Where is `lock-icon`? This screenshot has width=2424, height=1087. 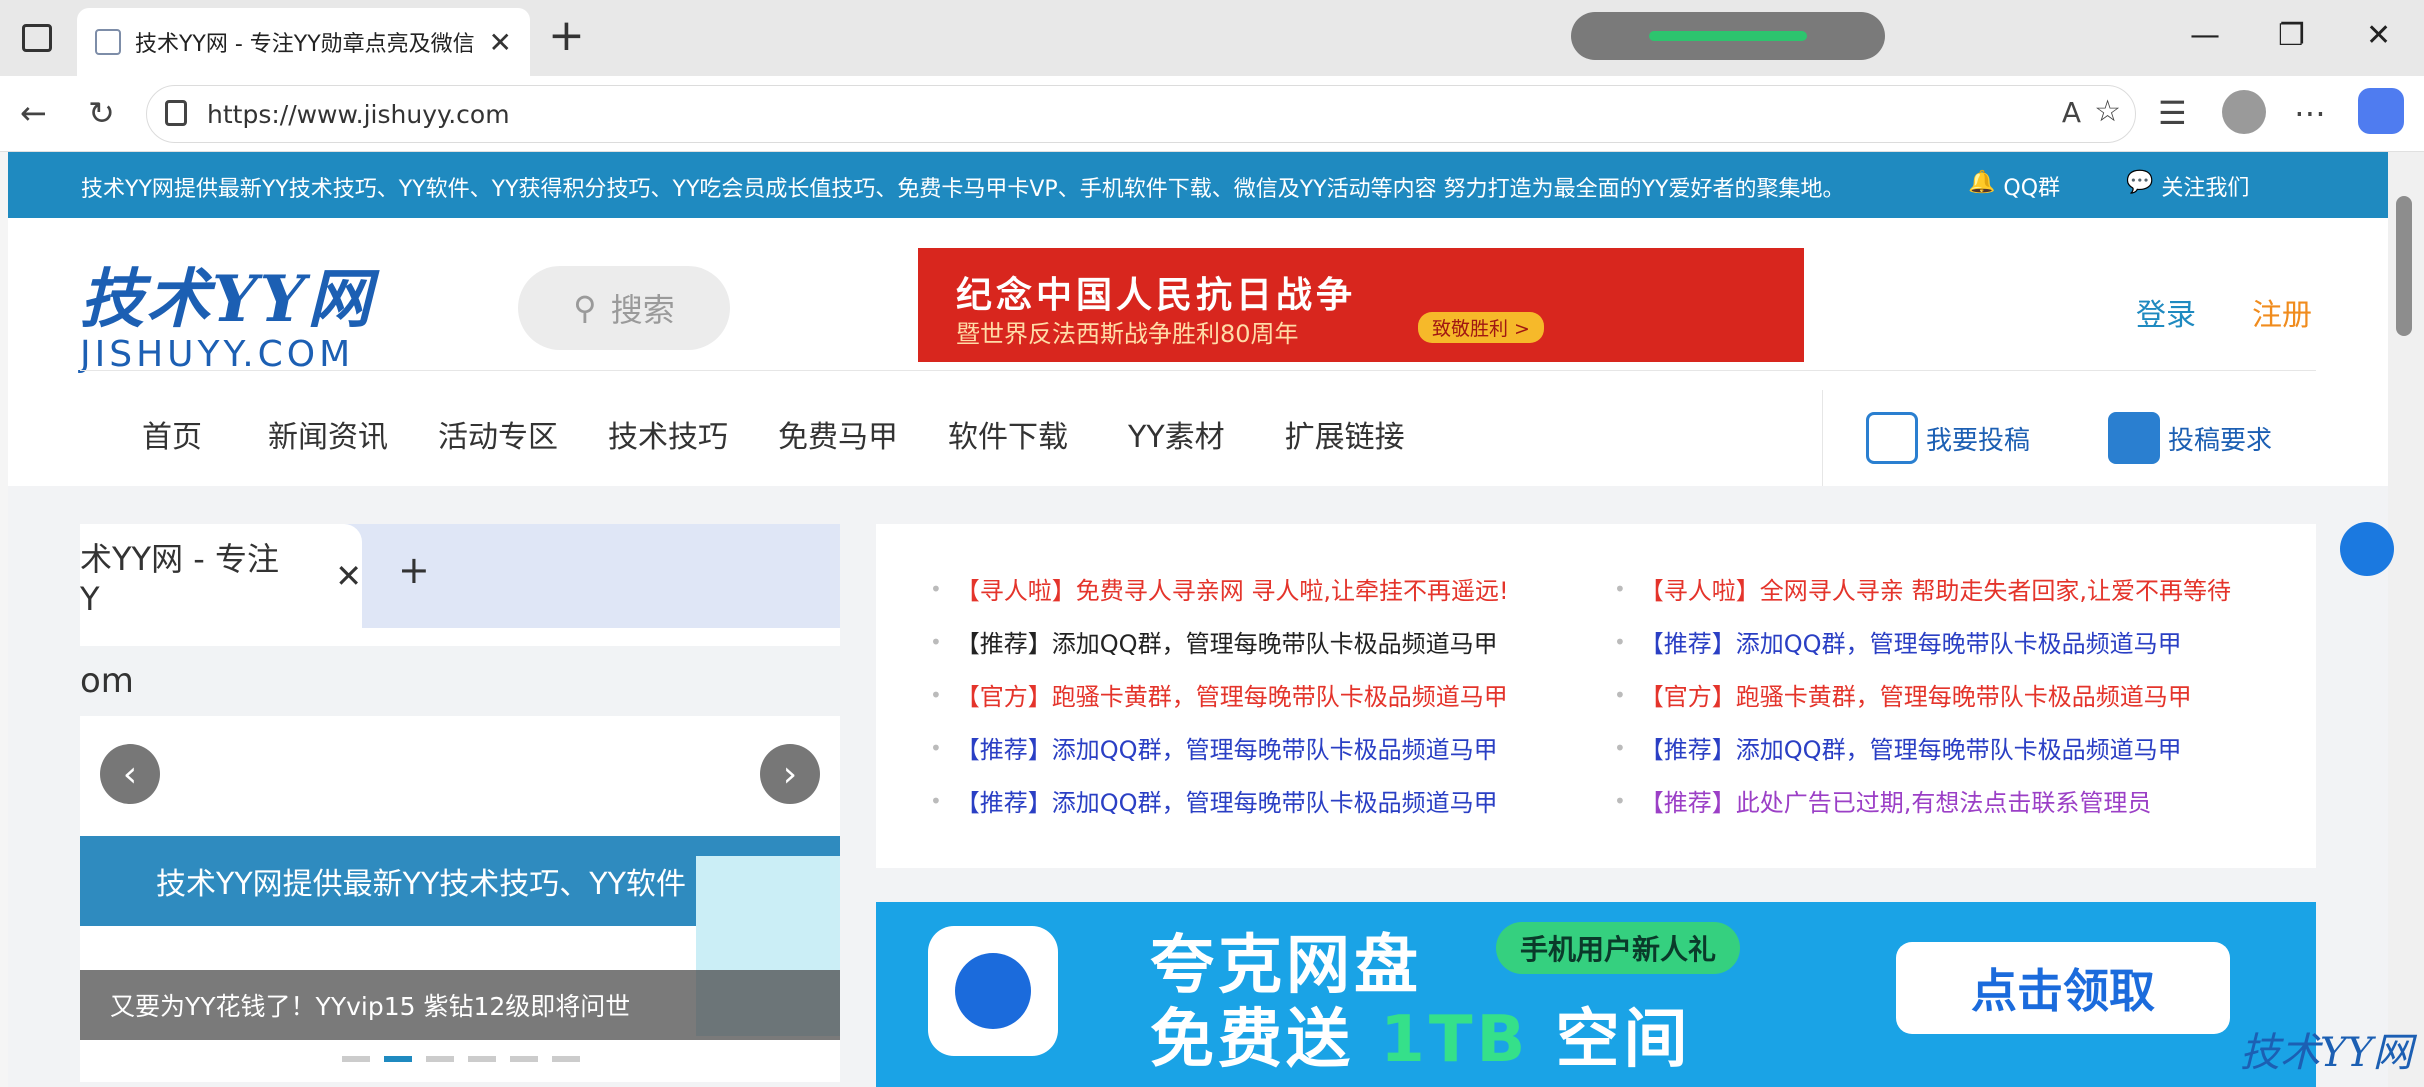
lock-icon is located at coordinates (176, 113).